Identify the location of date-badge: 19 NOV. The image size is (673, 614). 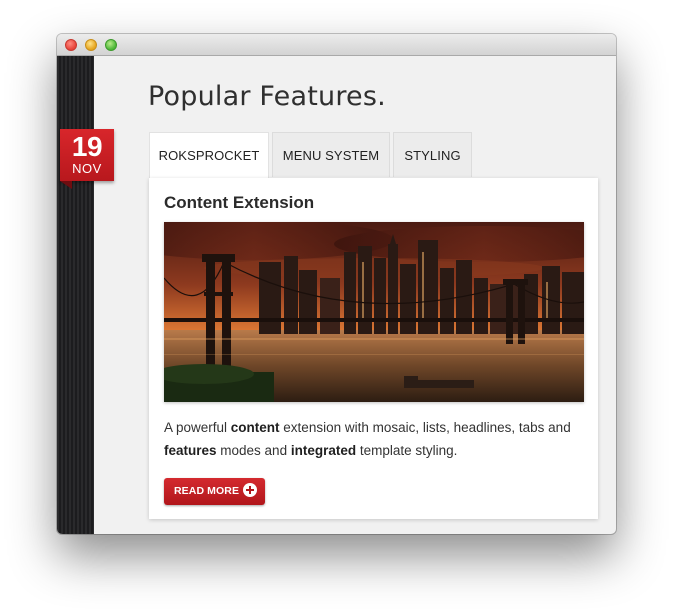
(87, 155).